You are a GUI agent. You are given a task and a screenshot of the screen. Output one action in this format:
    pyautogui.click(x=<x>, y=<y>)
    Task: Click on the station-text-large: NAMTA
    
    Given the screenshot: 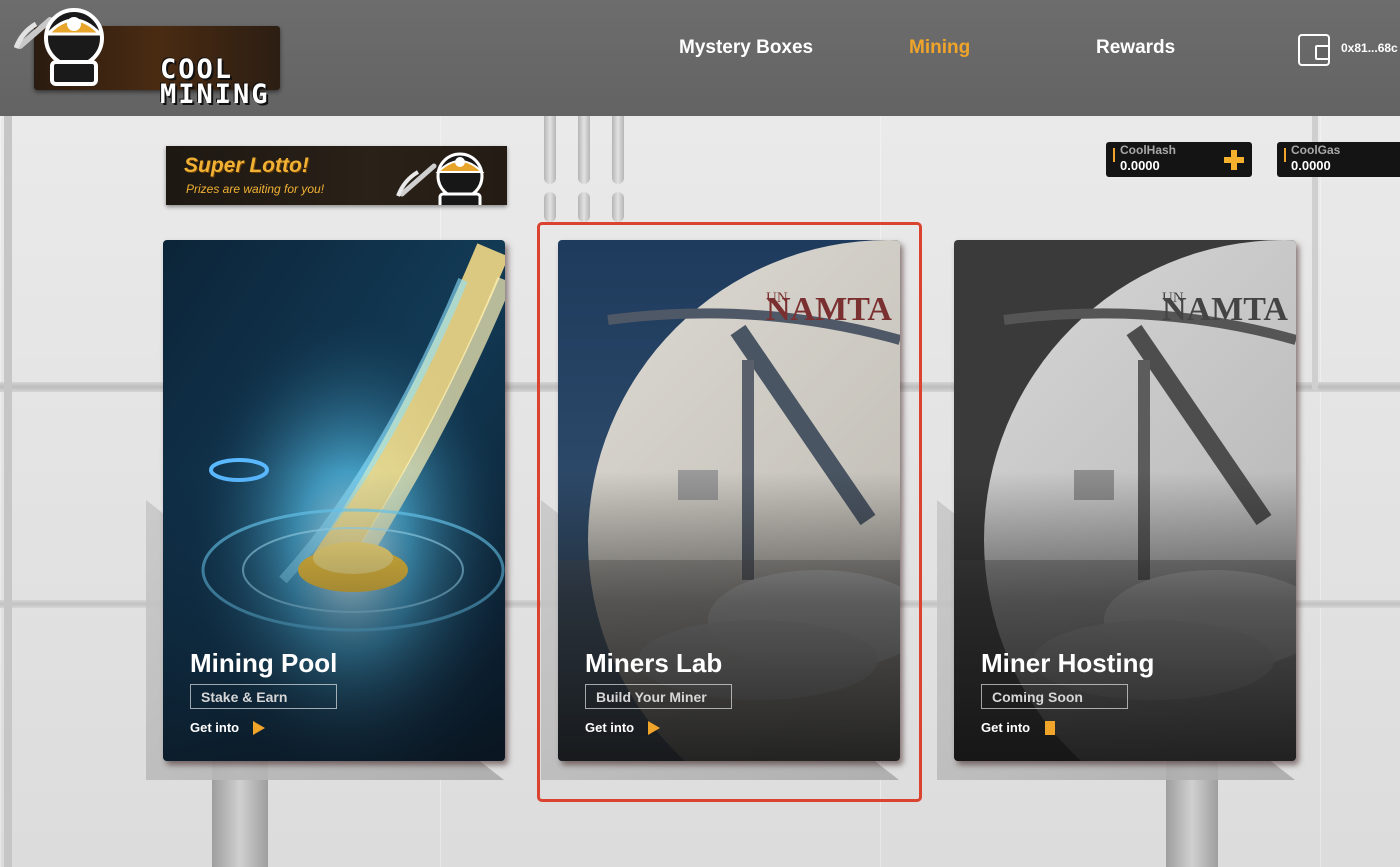 What is the action you would take?
    pyautogui.click(x=1225, y=309)
    